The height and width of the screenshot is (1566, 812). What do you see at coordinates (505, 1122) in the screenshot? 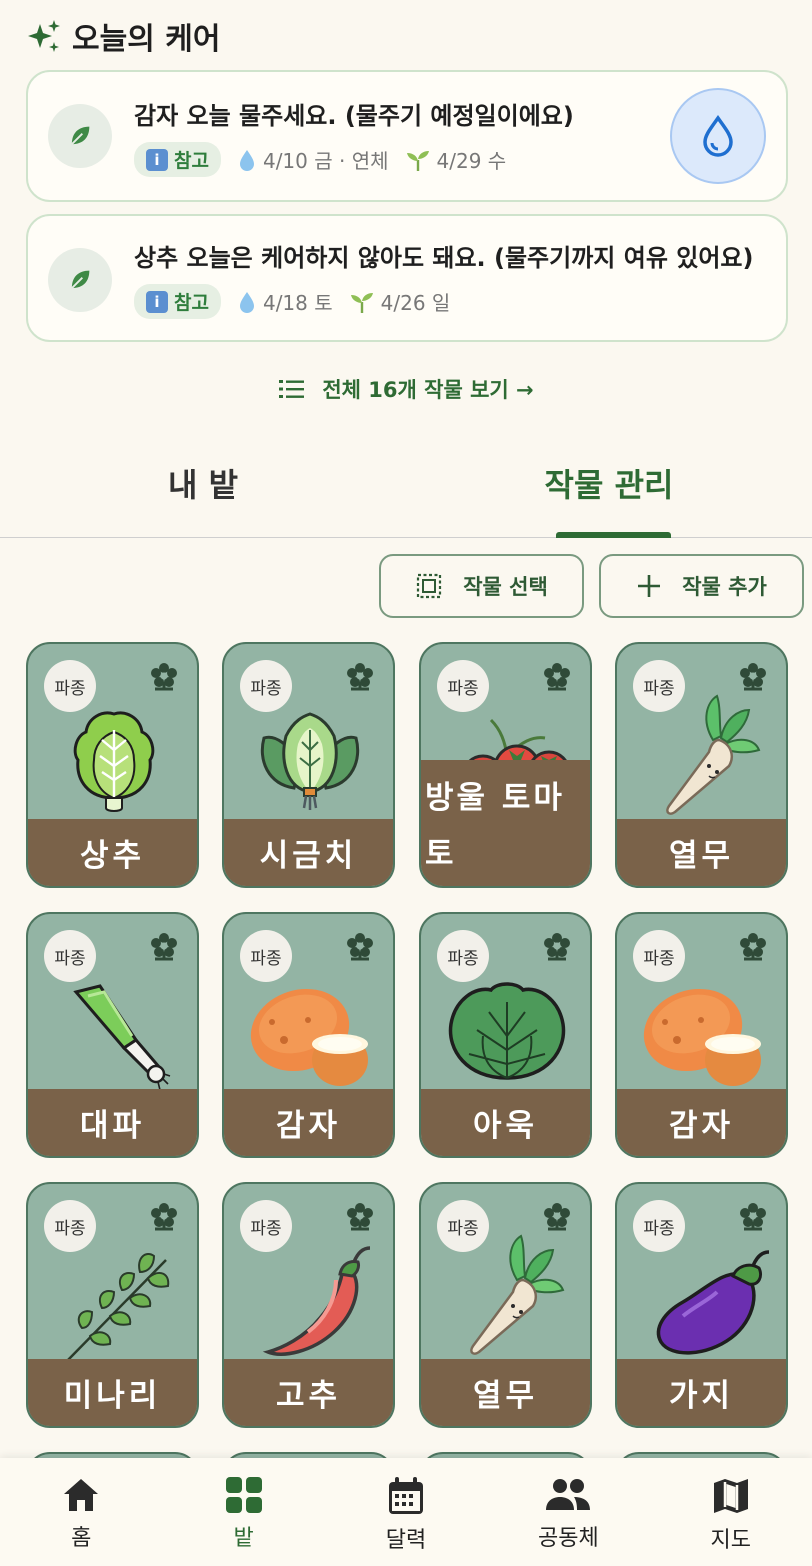
I see `crop-name: 아욱` at bounding box center [505, 1122].